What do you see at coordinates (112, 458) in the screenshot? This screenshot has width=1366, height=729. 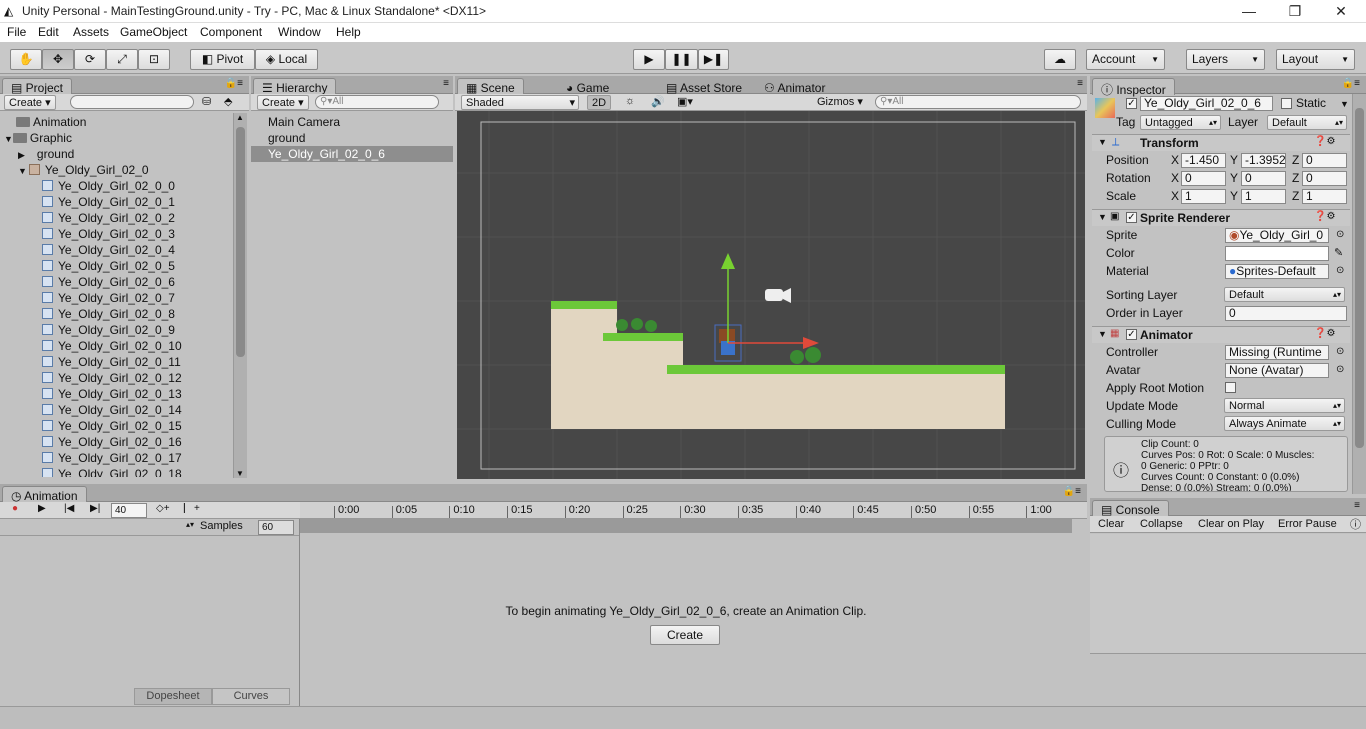 I see `project-item-sprite: Ye_Oldy_Girl_02_0_17` at bounding box center [112, 458].